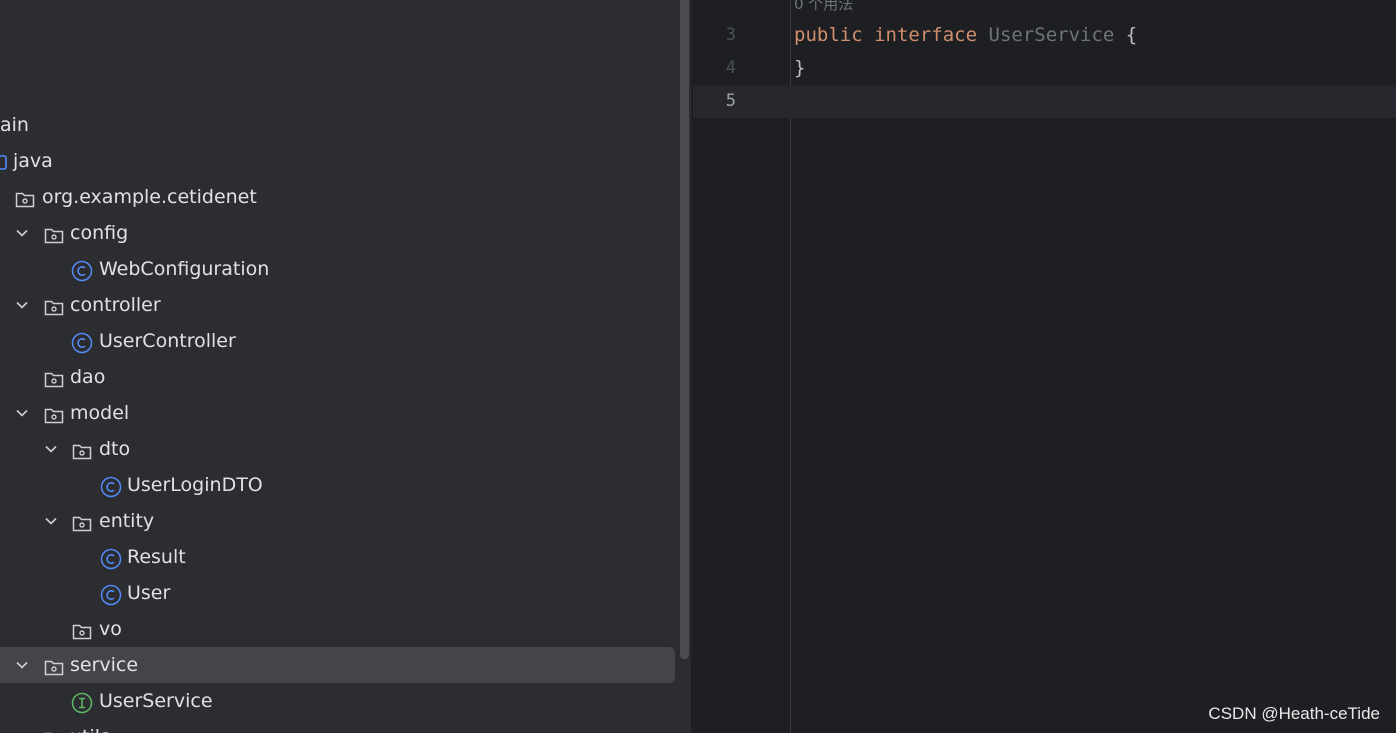 The width and height of the screenshot is (1396, 733). I want to click on interface-name: UserService, so click(1051, 35).